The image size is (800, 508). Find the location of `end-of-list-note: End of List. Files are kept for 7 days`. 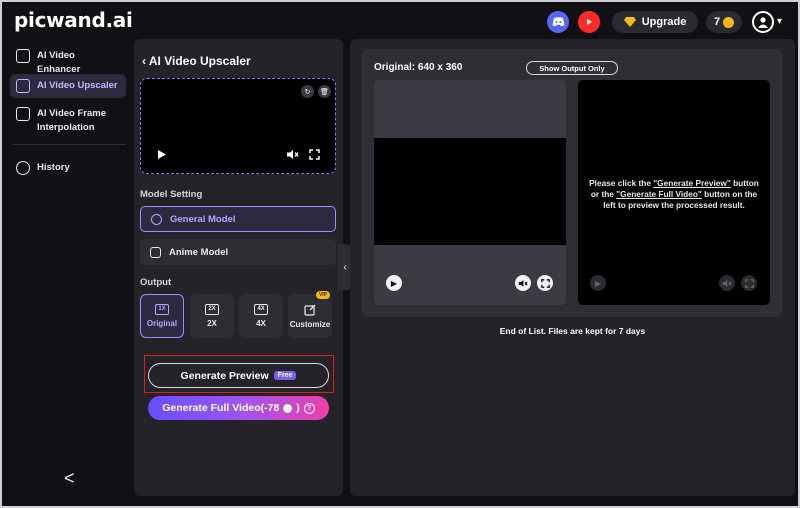

end-of-list-note: End of List. Files are kept for 7 days is located at coordinates (572, 331).